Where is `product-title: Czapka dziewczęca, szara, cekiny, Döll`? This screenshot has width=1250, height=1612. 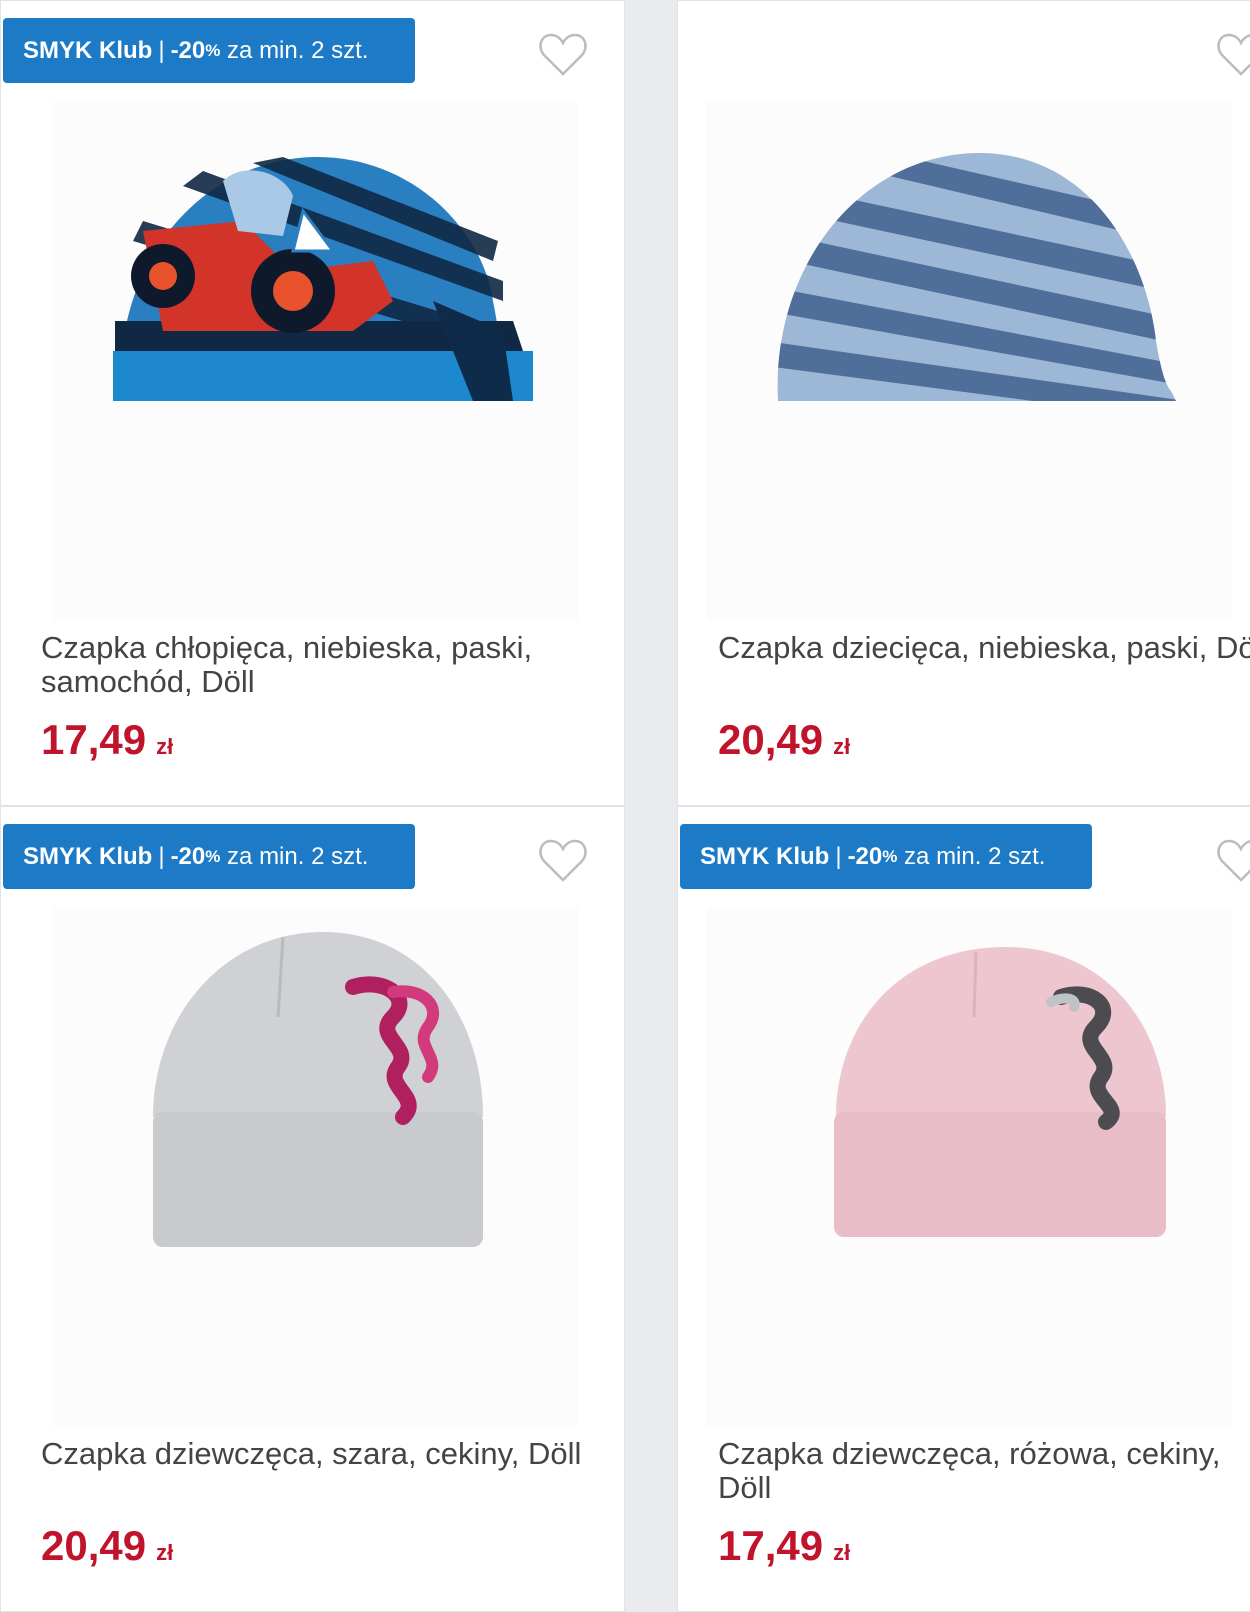 product-title: Czapka dziewczęca, szara, cekiny, Döll is located at coordinates (321, 1454).